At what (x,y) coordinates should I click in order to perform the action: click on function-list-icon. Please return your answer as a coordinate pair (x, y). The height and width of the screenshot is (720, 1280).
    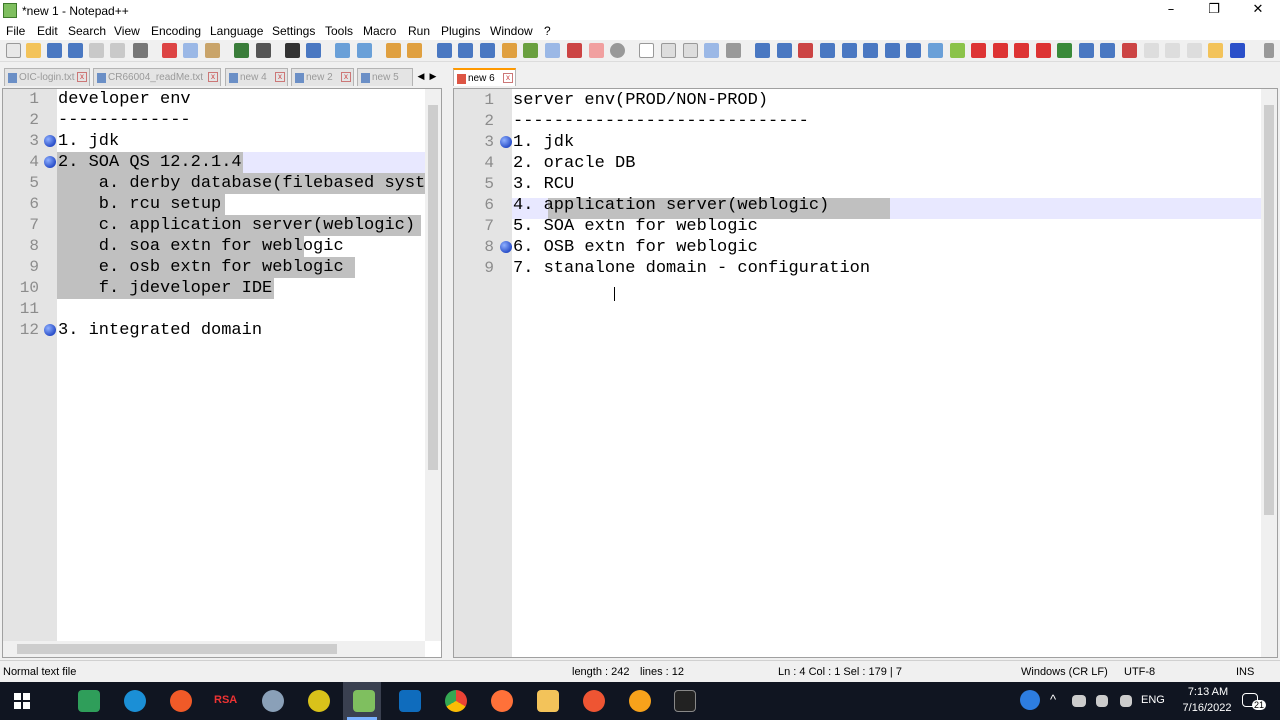
    Looking at the image, I should click on (574, 50).